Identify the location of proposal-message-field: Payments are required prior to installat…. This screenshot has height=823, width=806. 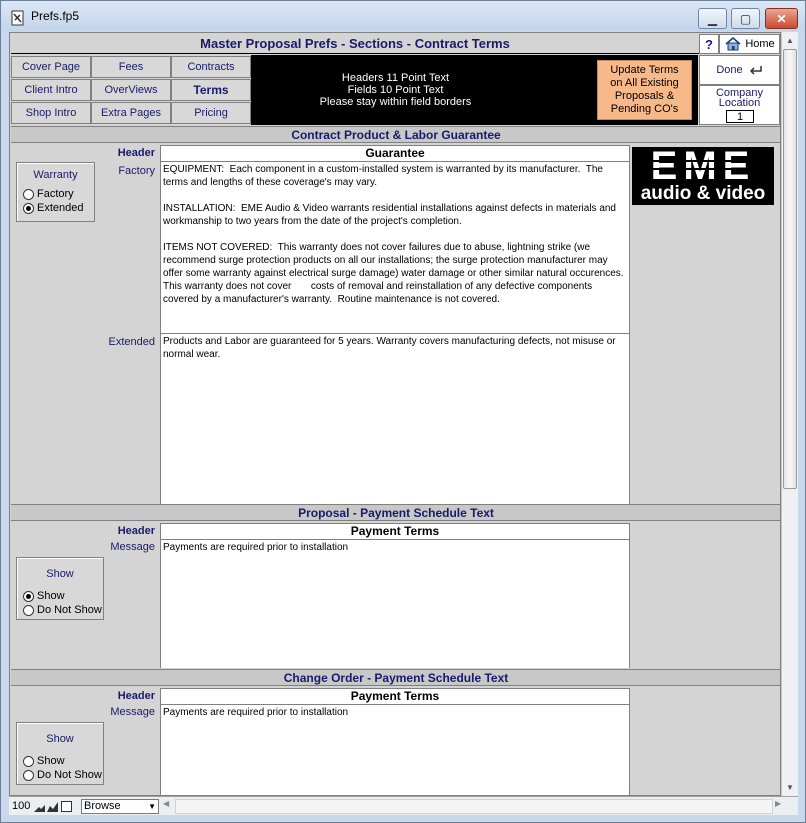
(395, 604).